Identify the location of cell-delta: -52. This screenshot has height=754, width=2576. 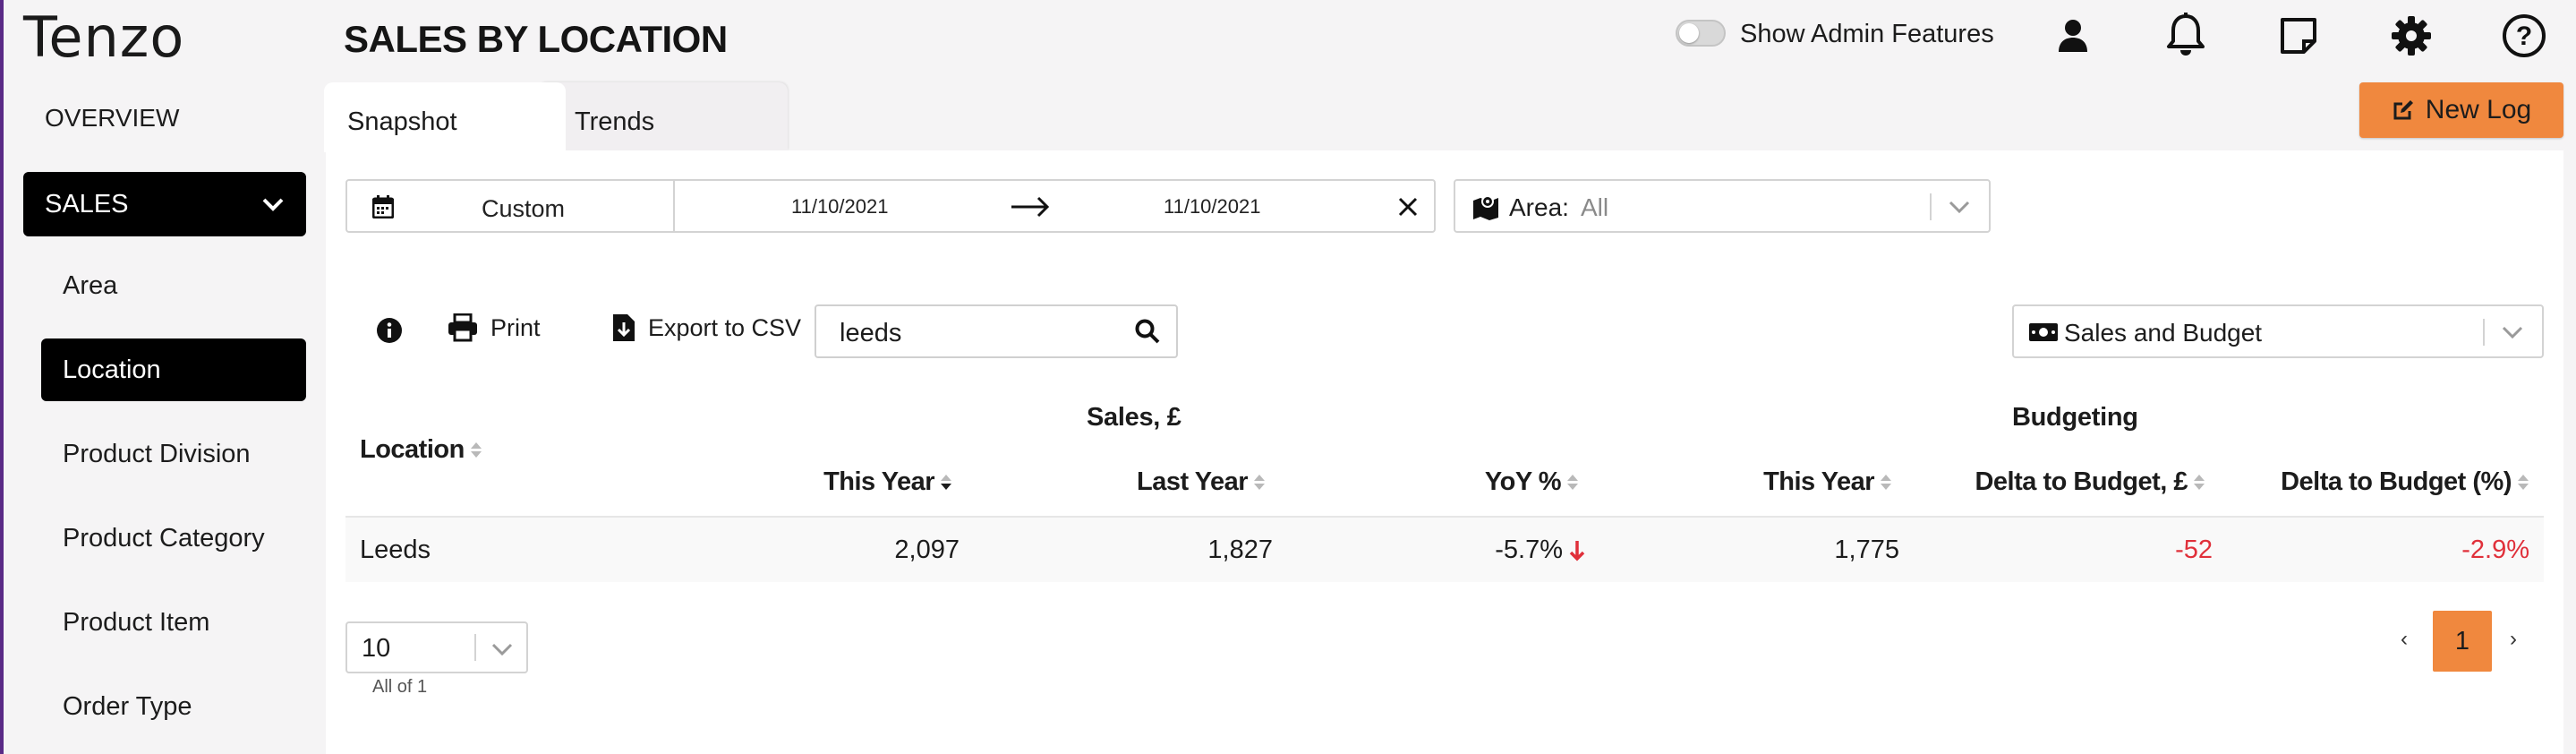
(2194, 550).